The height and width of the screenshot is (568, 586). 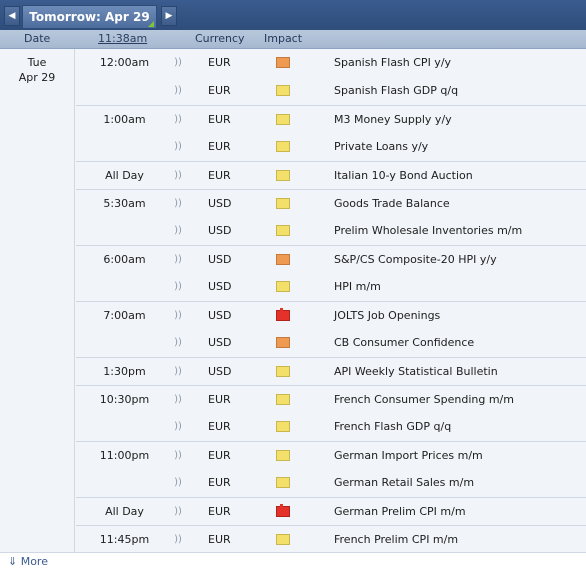 I want to click on event-time: 11:00pm, so click(x=124, y=455).